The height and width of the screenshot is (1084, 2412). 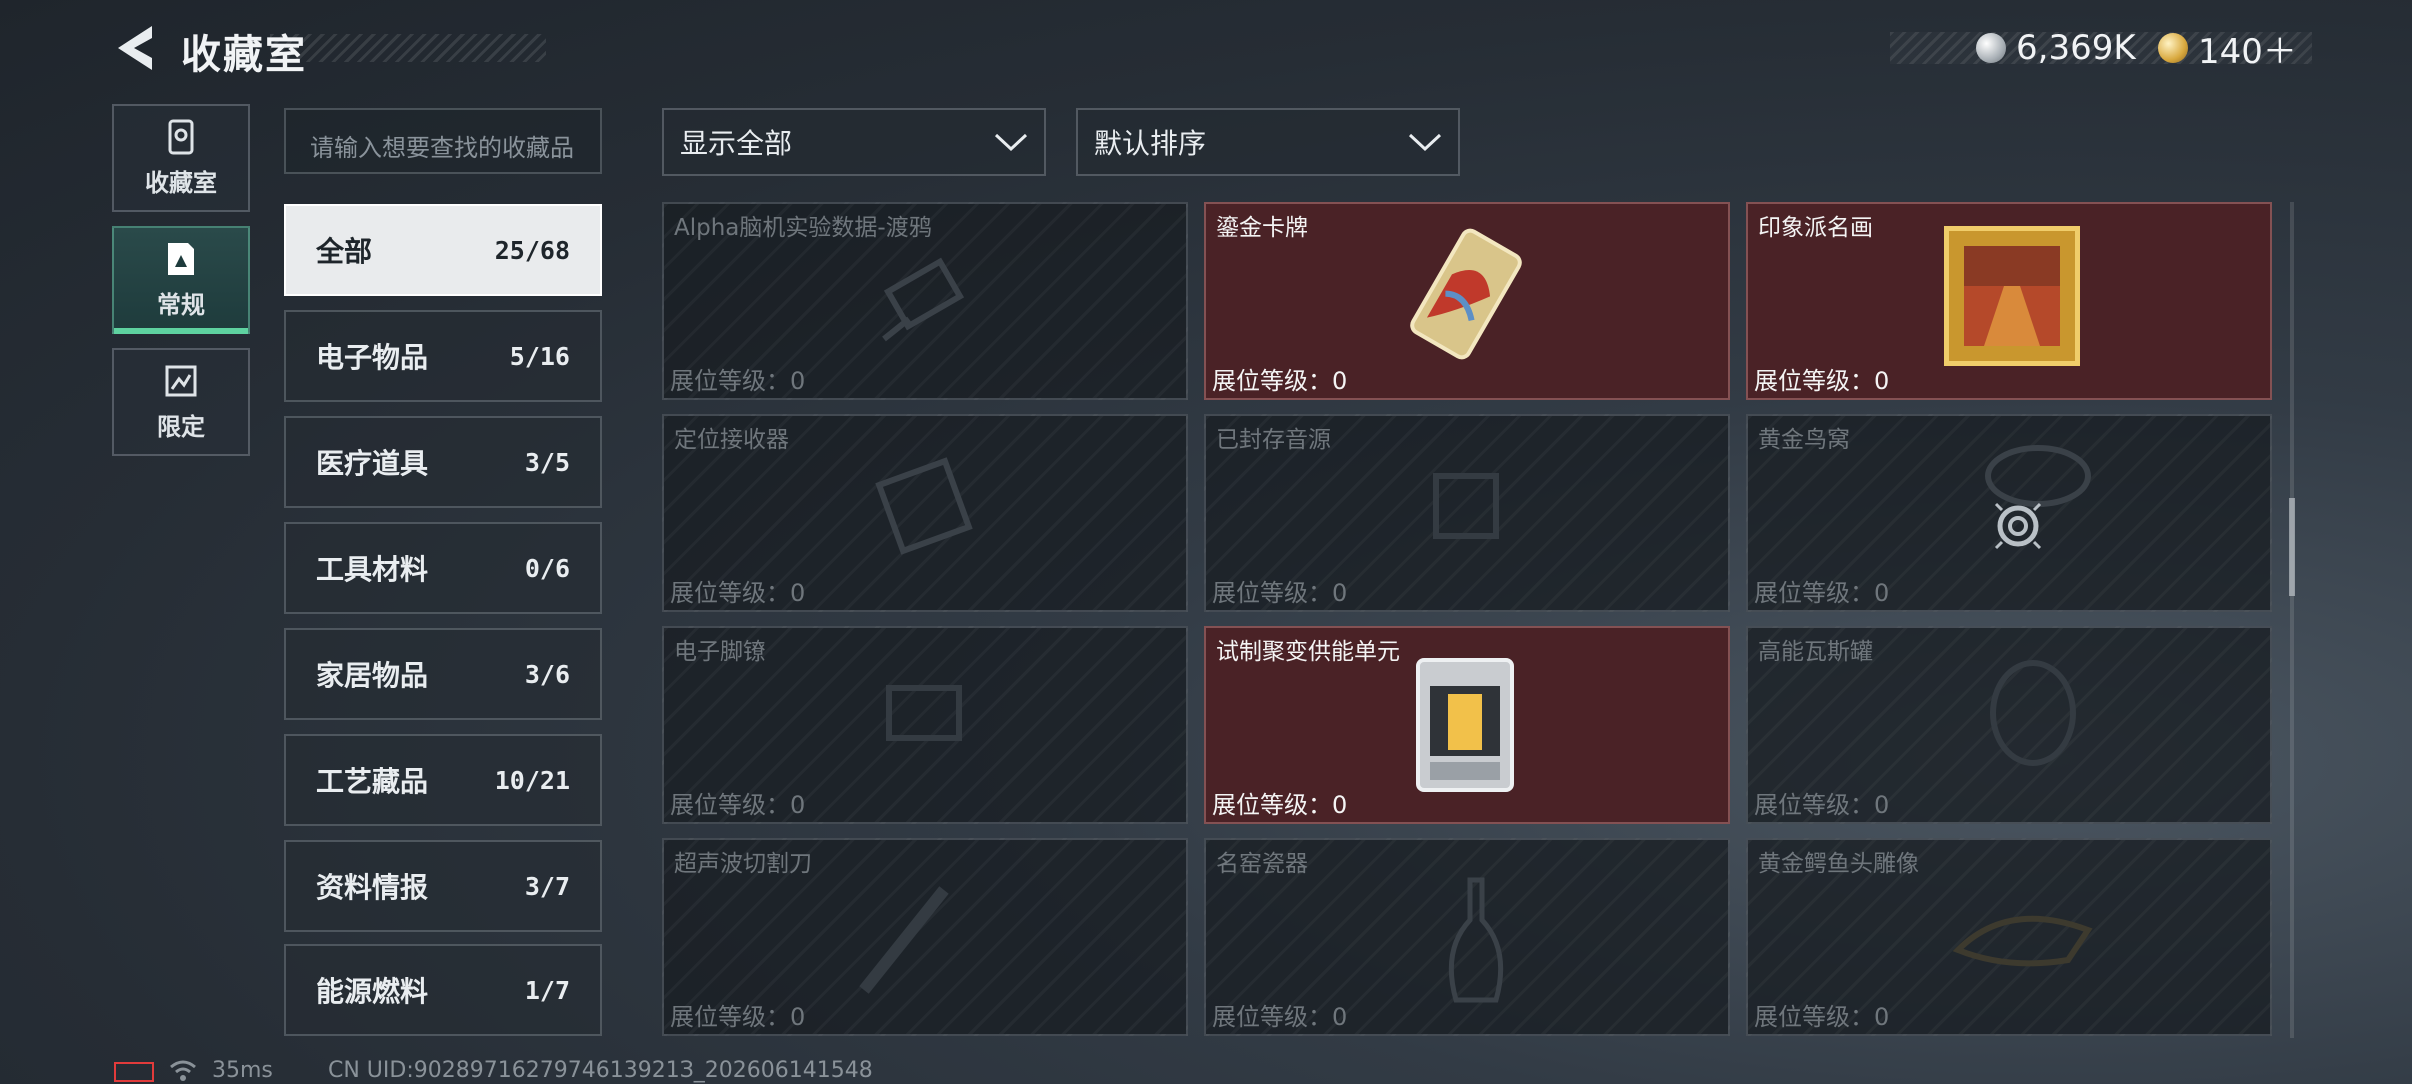 What do you see at coordinates (344, 251) in the screenshot?
I see `category-name: 全部` at bounding box center [344, 251].